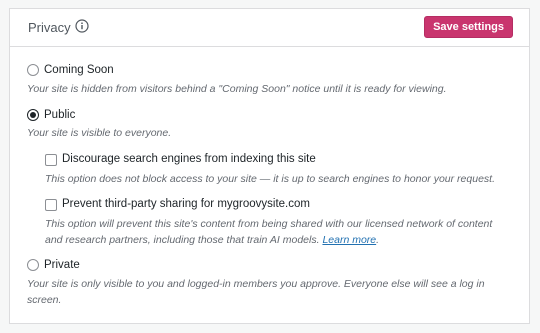  What do you see at coordinates (79, 70) in the screenshot?
I see `coming-soon-label: Coming Soon` at bounding box center [79, 70].